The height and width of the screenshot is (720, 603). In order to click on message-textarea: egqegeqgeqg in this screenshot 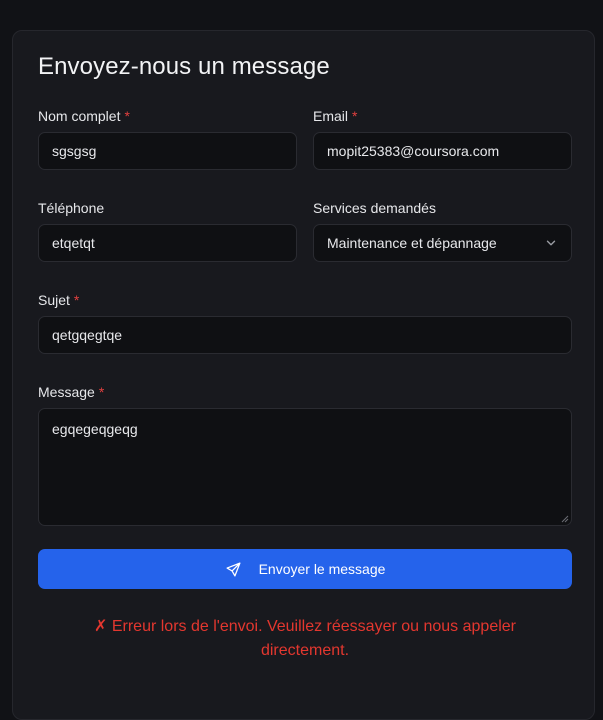, I will do `click(305, 467)`.